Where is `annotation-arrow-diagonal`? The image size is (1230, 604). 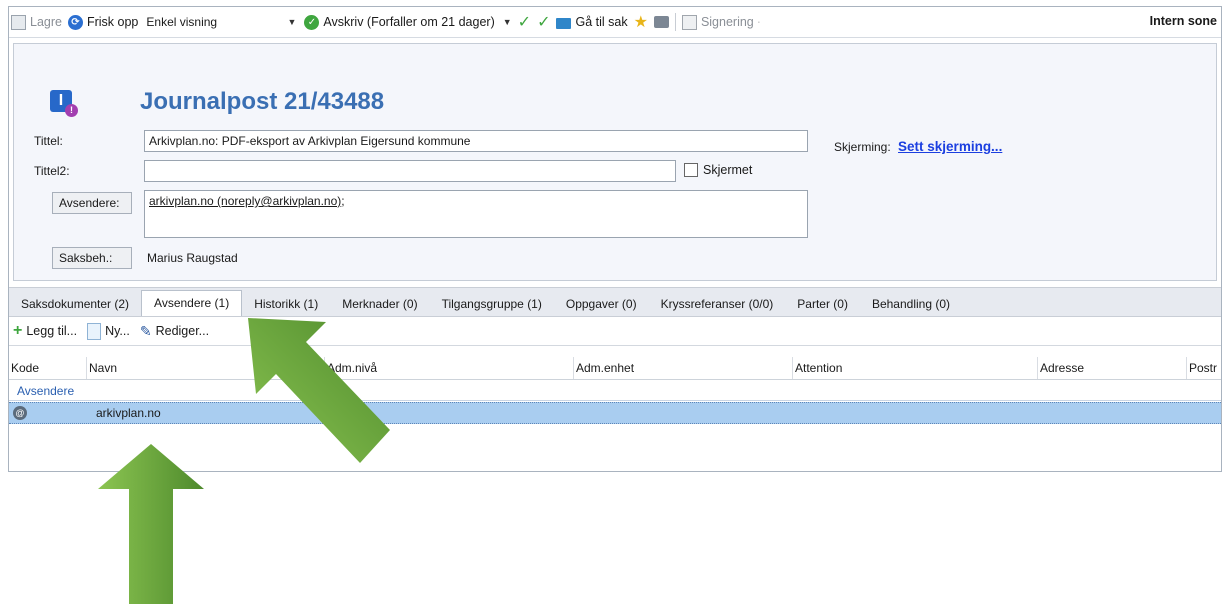
annotation-arrow-diagonal is located at coordinates (319, 390).